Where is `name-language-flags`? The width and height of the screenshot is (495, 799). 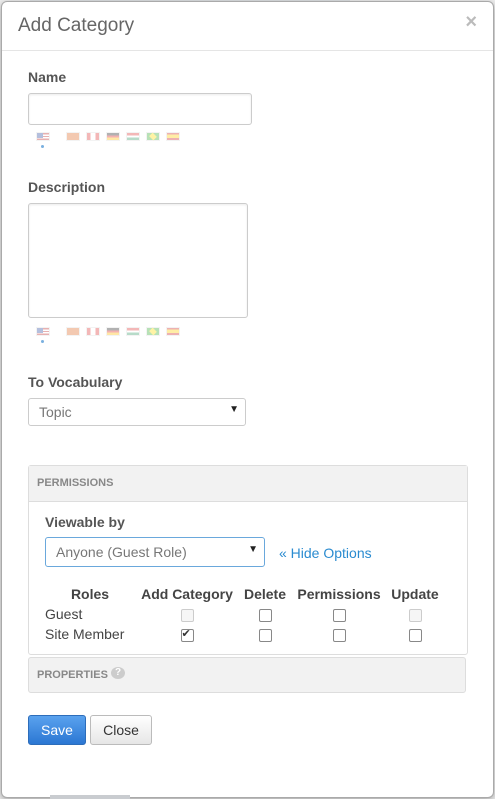 name-language-flags is located at coordinates (111, 140).